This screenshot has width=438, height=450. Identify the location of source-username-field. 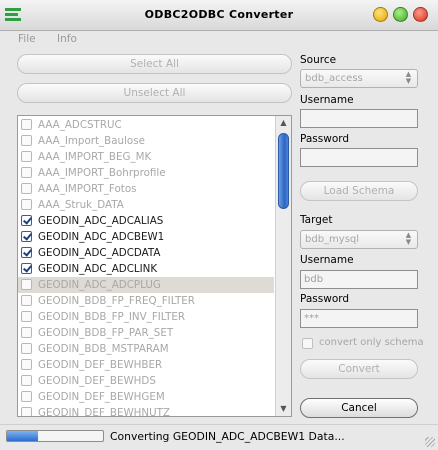
(359, 118).